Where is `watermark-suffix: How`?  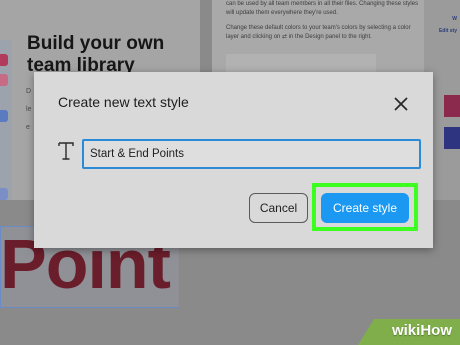
watermark-suffix: How is located at coordinates (436, 330).